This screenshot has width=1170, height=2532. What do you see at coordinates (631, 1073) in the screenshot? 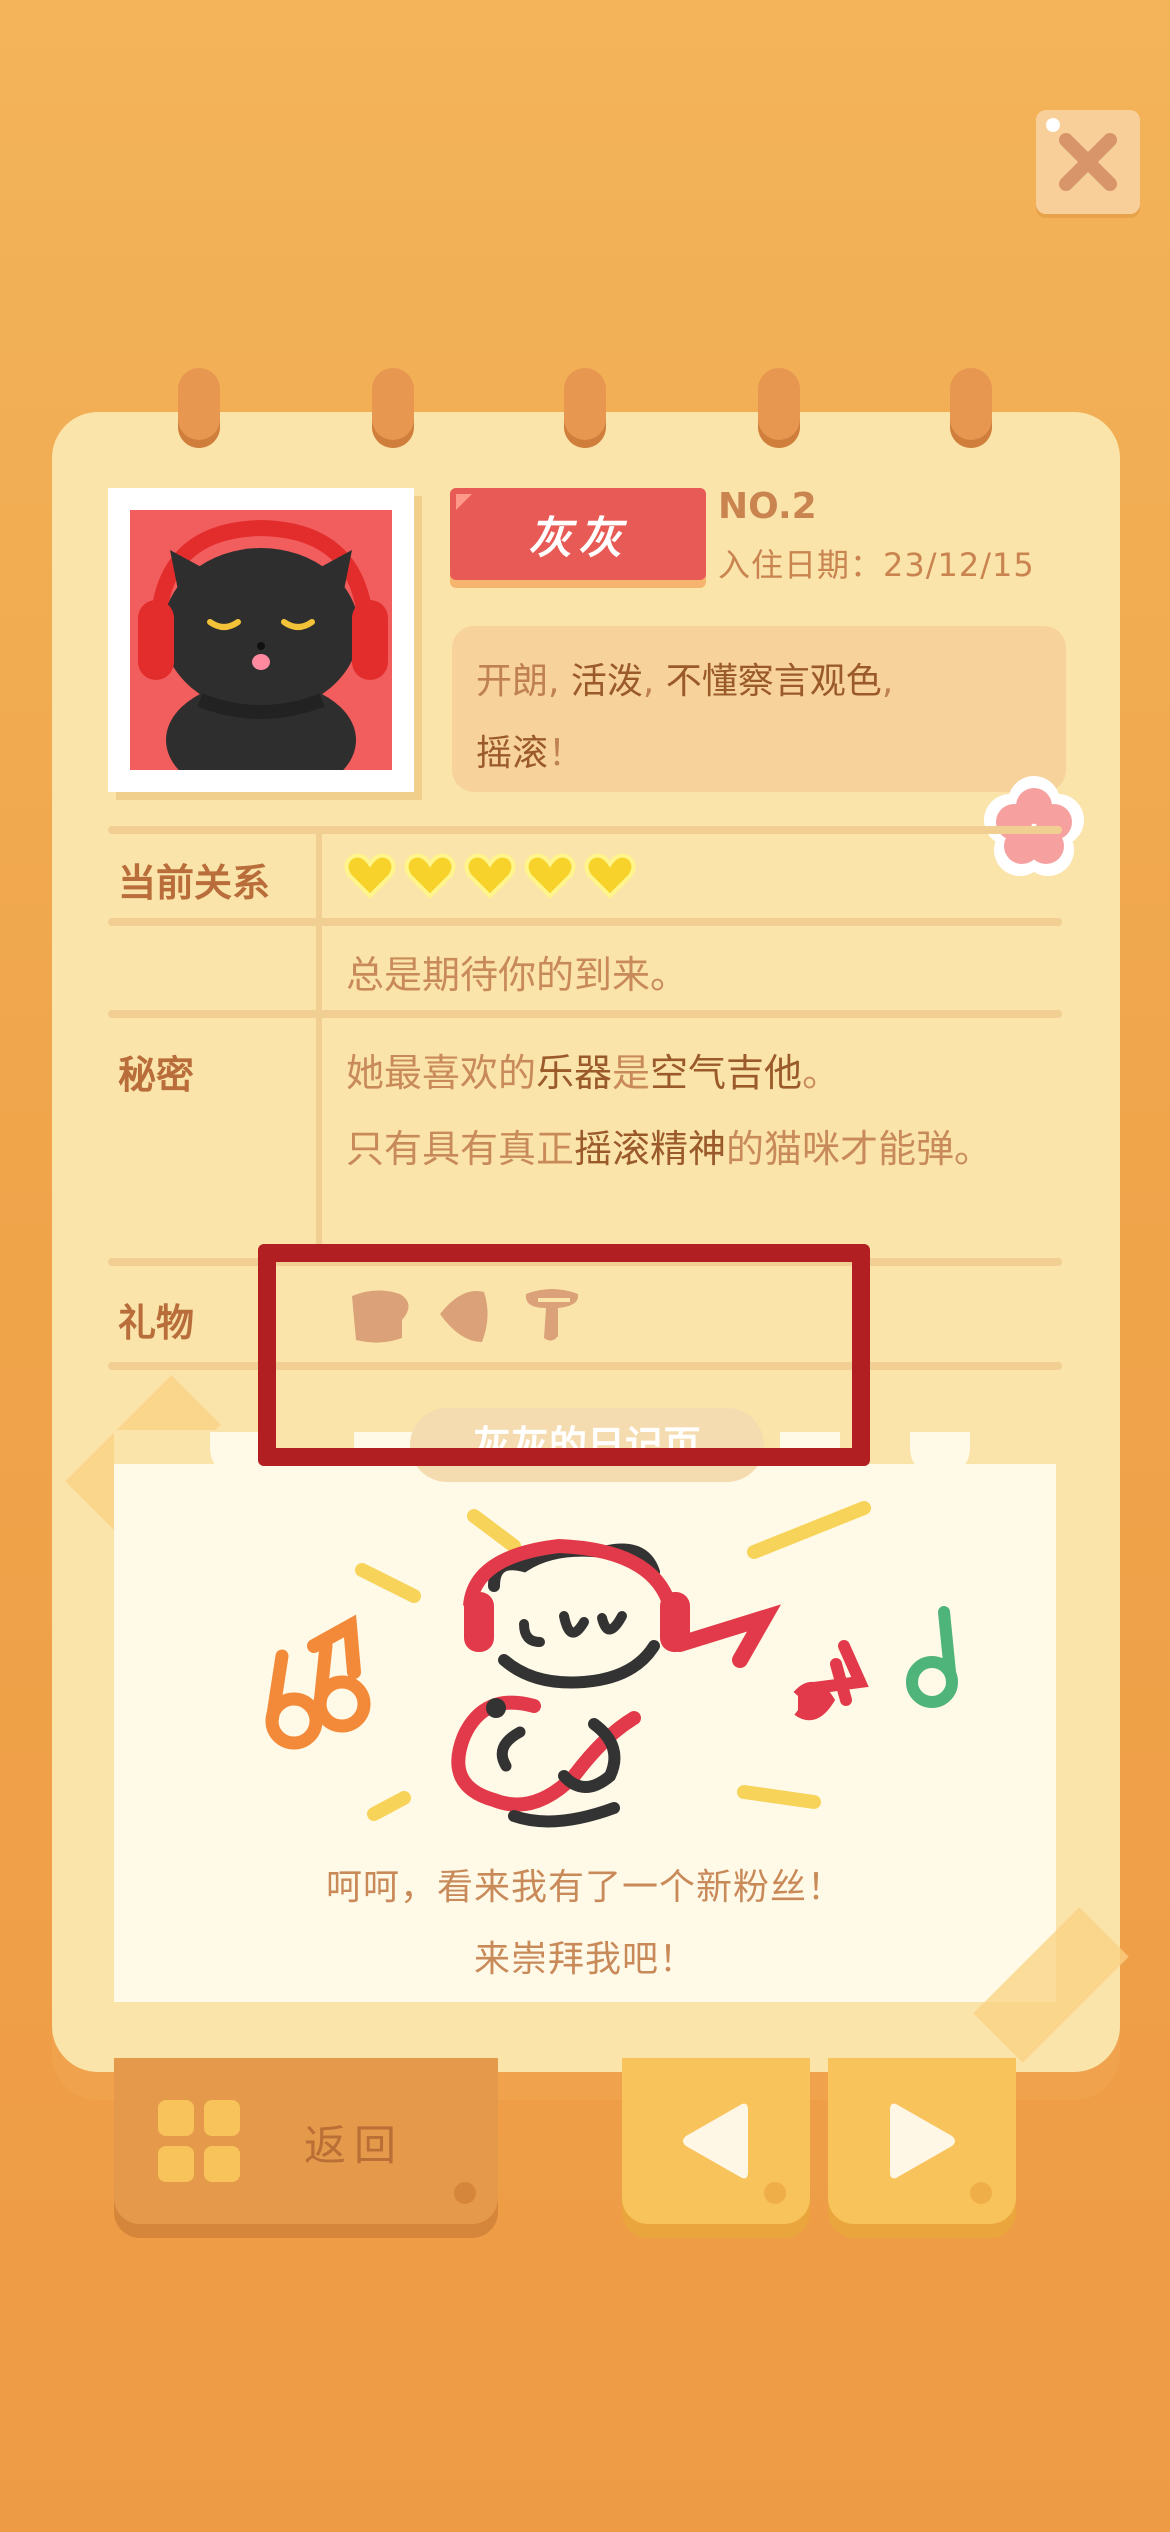
I see `secret-text: 是` at bounding box center [631, 1073].